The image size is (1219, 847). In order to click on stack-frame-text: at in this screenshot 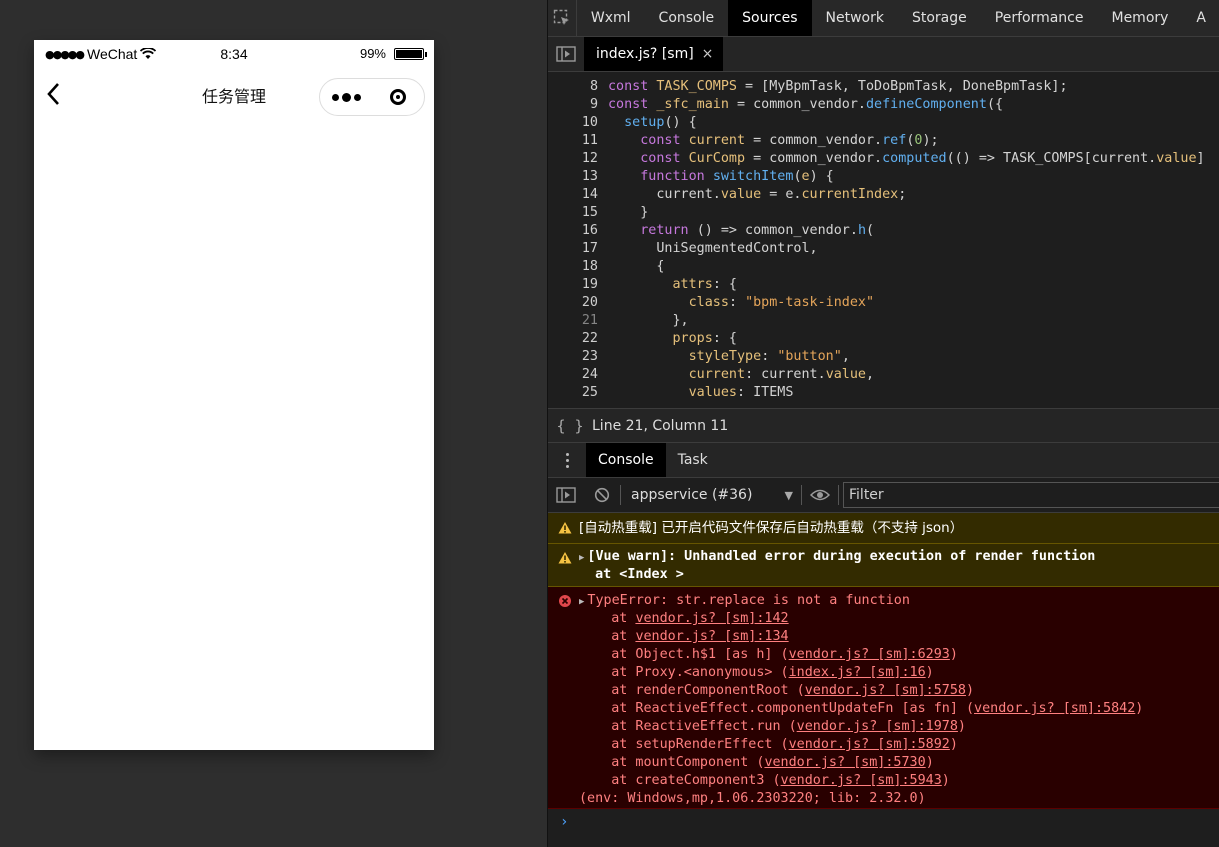, I will do `click(607, 618)`.